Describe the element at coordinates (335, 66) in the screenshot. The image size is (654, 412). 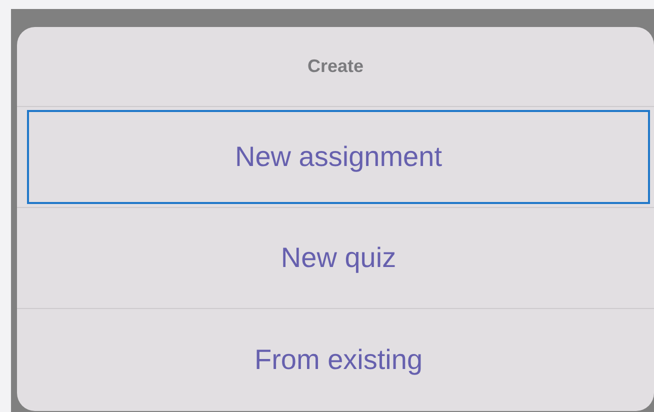
I see `sheet-title: Create` at that location.